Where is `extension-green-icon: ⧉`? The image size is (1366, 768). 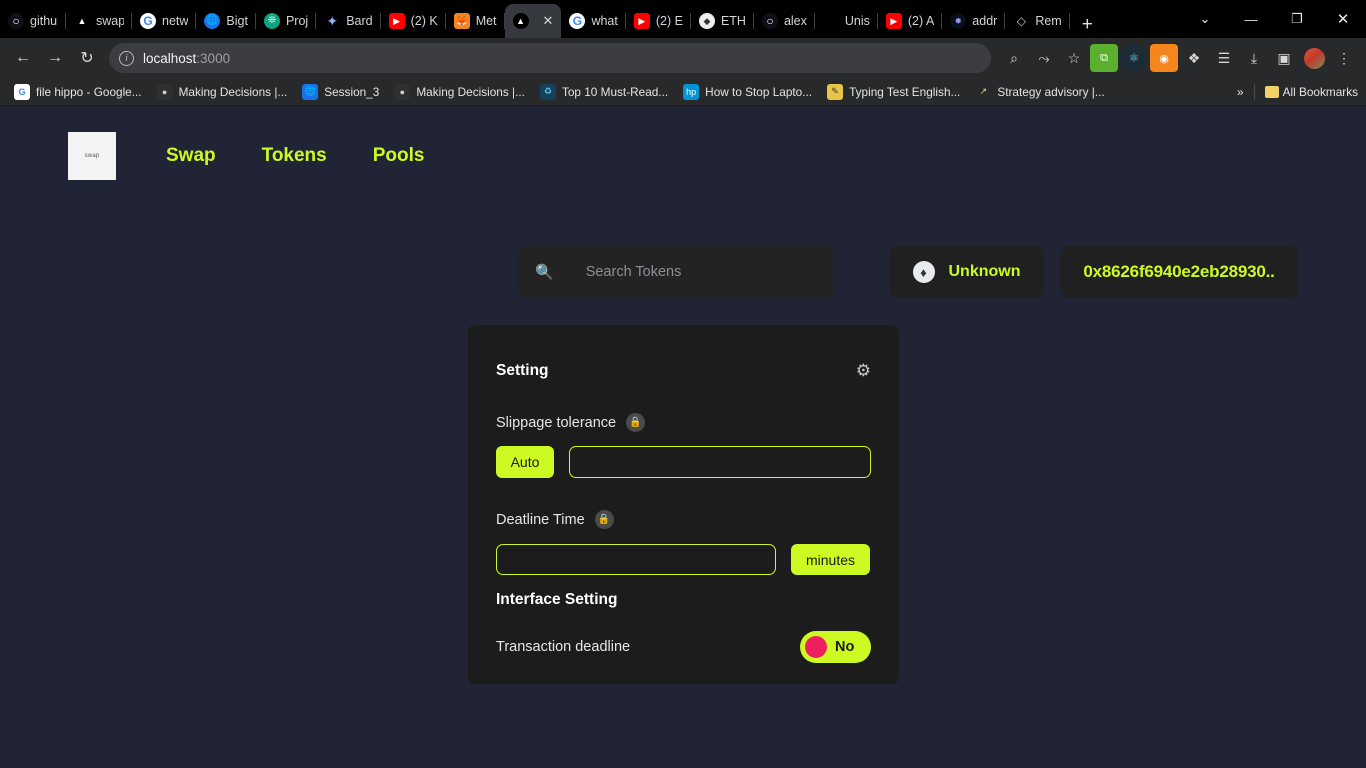 extension-green-icon: ⧉ is located at coordinates (1104, 58).